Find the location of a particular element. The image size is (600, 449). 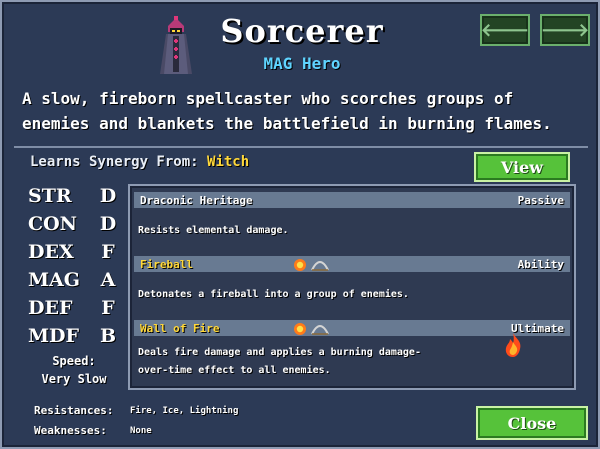

ability-name: Wall of Fire is located at coordinates (180, 328).